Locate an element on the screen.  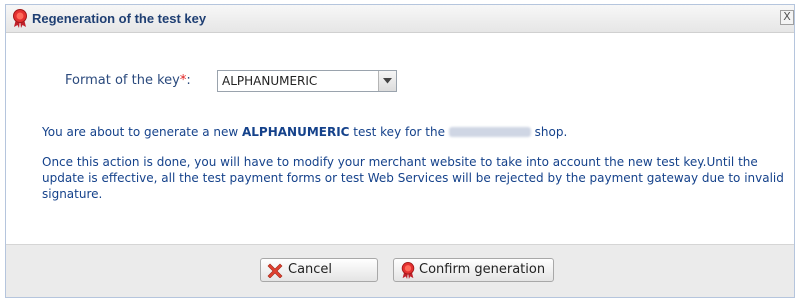
dialog-titlebar: Regeneration of the test key X is located at coordinates (400, 19).